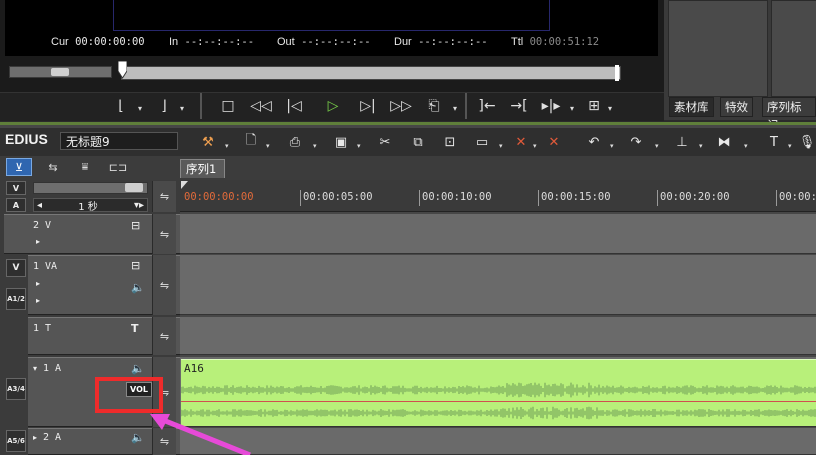 The width and height of the screenshot is (816, 455). I want to click on set-in-icon: ⌊, so click(121, 106).